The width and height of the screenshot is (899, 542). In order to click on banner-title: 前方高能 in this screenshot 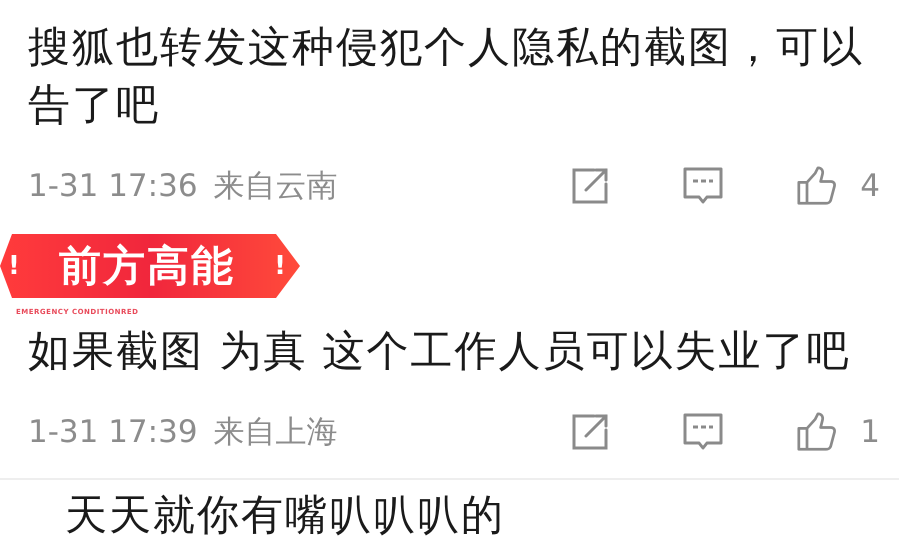, I will do `click(147, 266)`.